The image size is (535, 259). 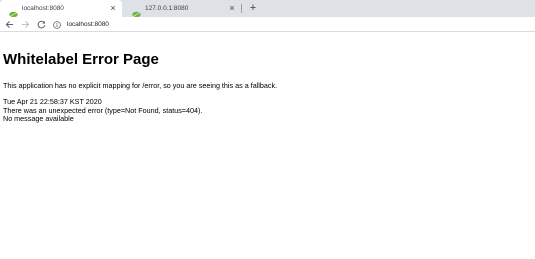 I want to click on back-arrow-icon, so click(x=9, y=24).